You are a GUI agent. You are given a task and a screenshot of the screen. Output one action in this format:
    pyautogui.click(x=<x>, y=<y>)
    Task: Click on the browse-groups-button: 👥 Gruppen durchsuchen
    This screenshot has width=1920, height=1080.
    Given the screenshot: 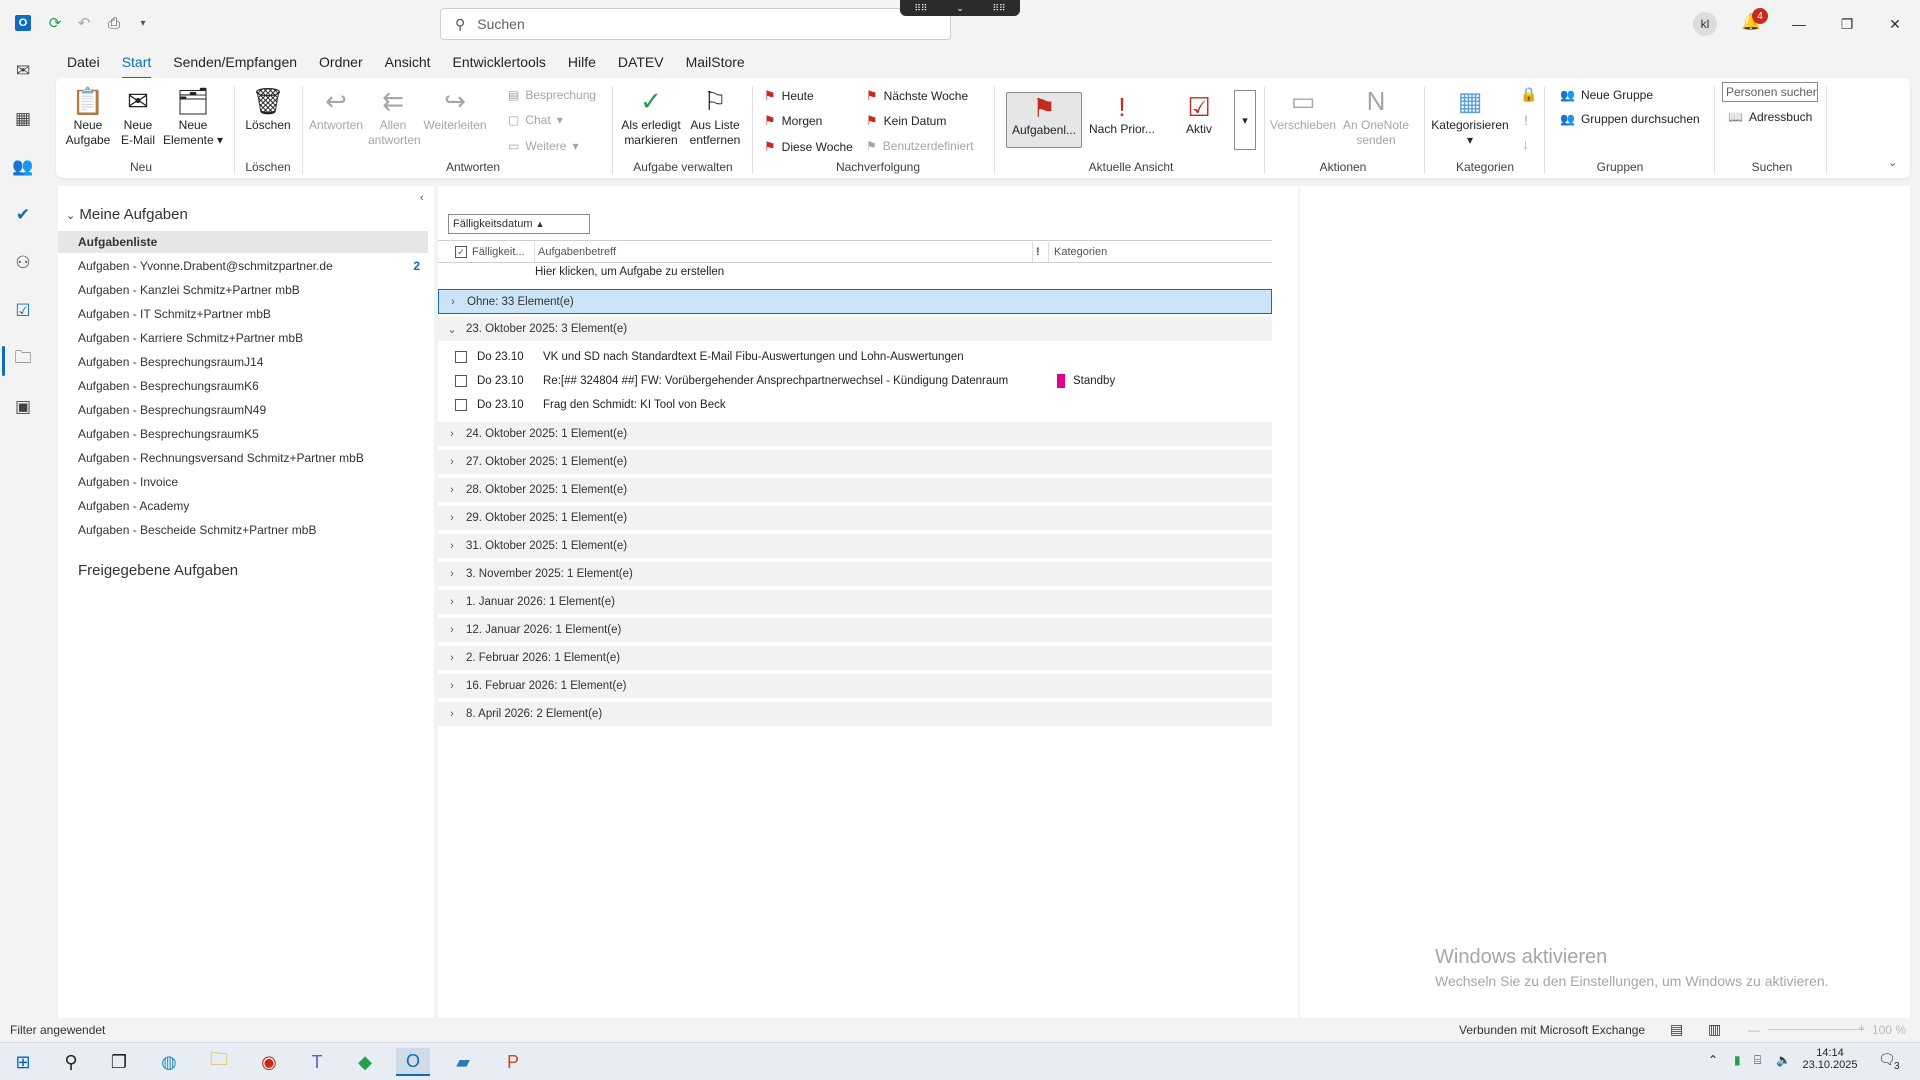 What is the action you would take?
    pyautogui.click(x=1630, y=119)
    